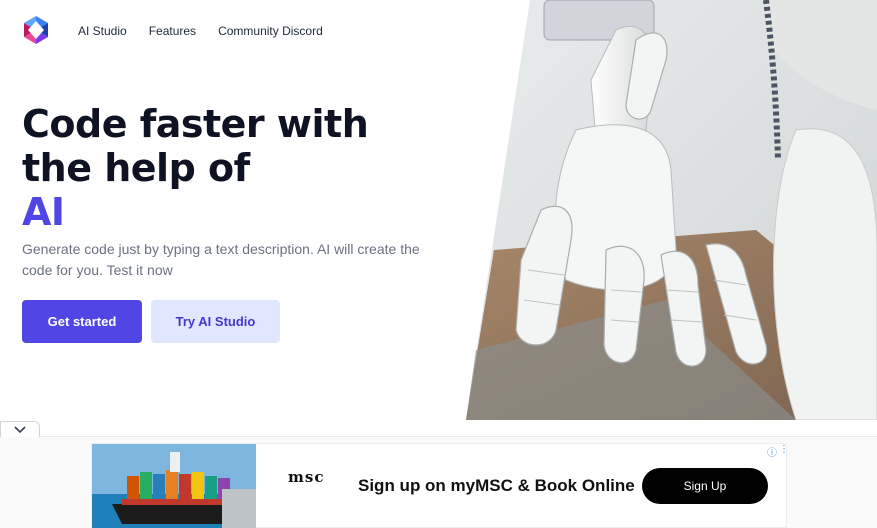 Image resolution: width=877 pixels, height=528 pixels. I want to click on msc-logo-text: msc, so click(306, 477).